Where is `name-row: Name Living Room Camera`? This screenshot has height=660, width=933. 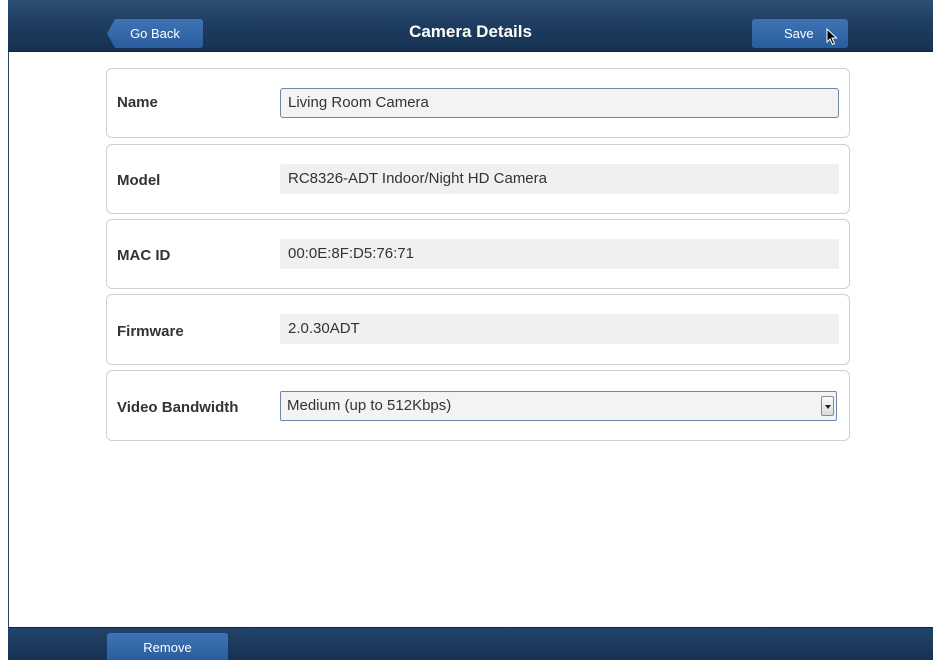 name-row: Name Living Room Camera is located at coordinates (478, 103).